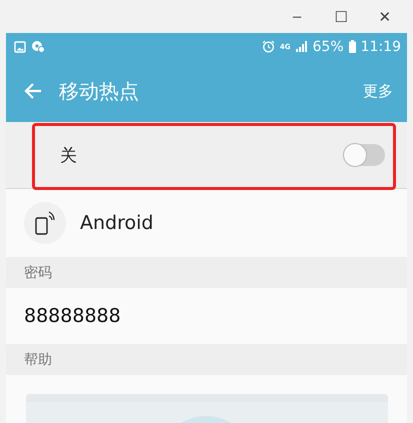 The height and width of the screenshot is (423, 413). Describe the element at coordinates (117, 223) in the screenshot. I see `network-name: Android` at that location.